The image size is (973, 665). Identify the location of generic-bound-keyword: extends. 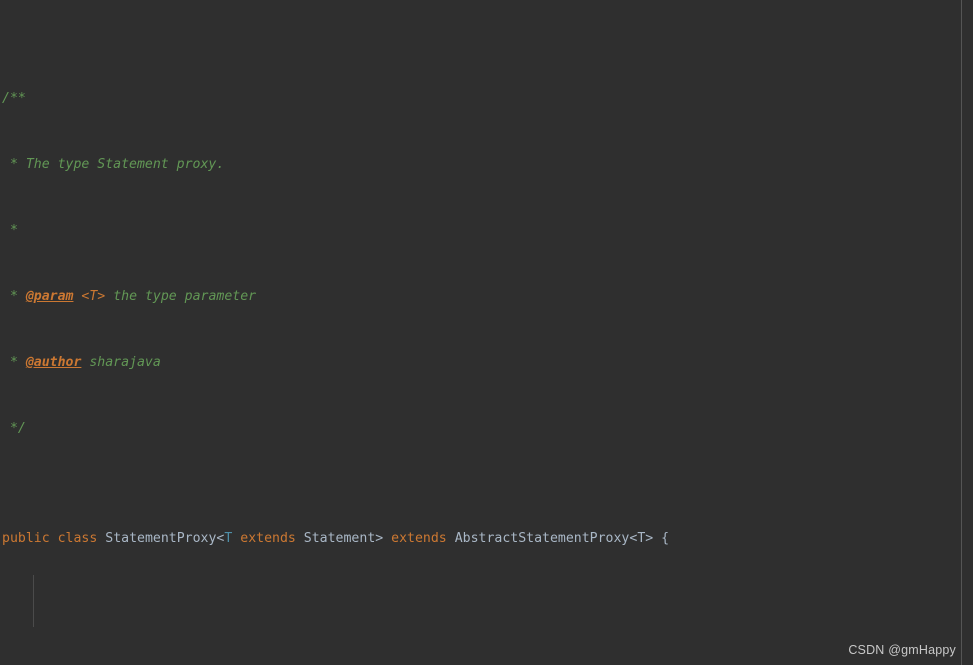
(268, 538).